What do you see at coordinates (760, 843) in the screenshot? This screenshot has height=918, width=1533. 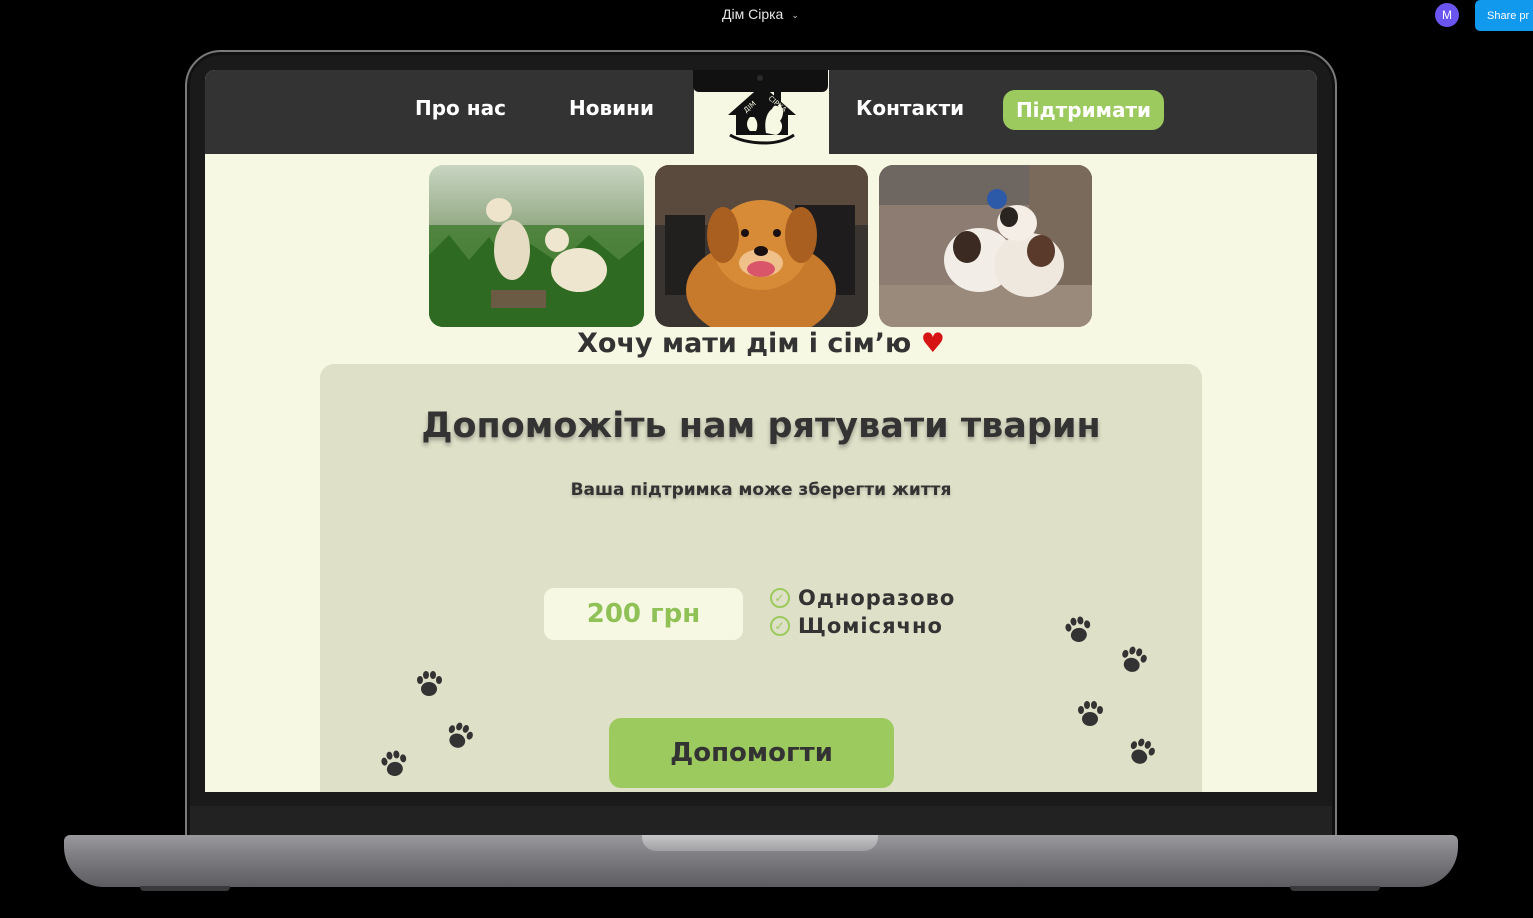 I see `laptop-notch` at bounding box center [760, 843].